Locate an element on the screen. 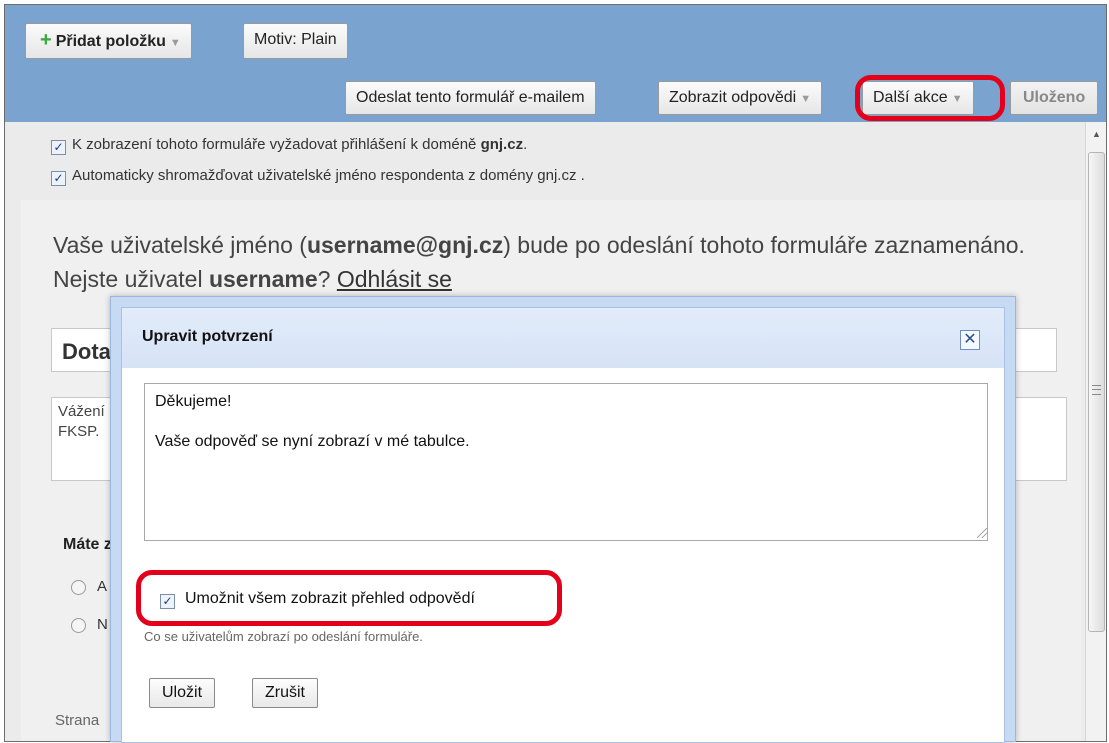 This screenshot has height=743, width=1109. saved-button: Uloženo is located at coordinates (1054, 98).